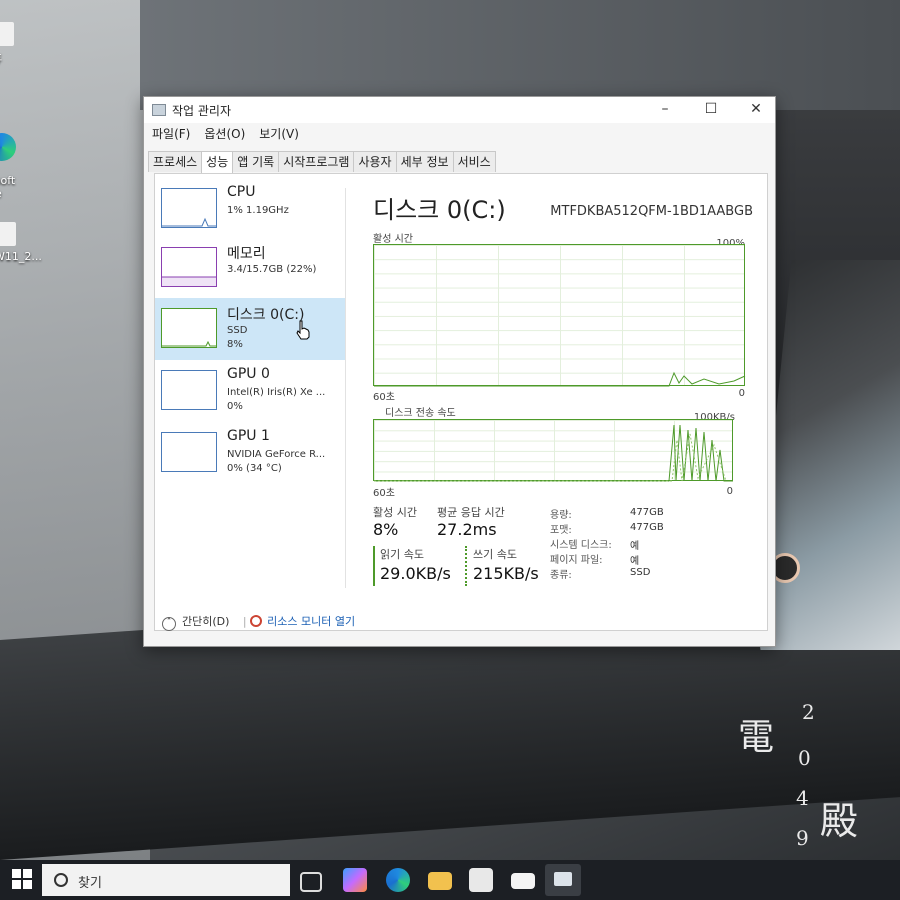 The height and width of the screenshot is (900, 900). I want to click on store-icon, so click(481, 880).